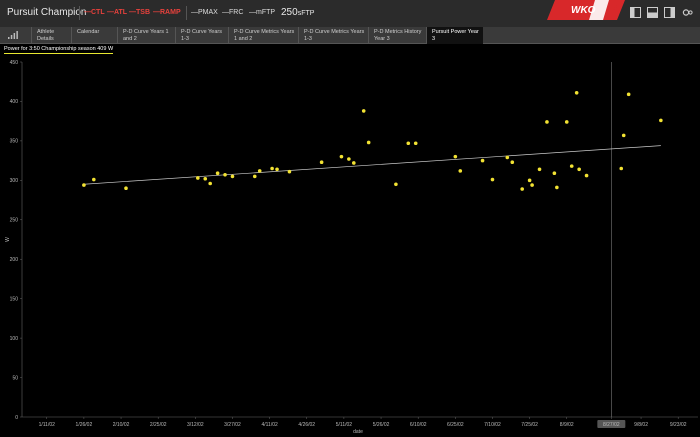 The image size is (700, 437). What do you see at coordinates (344, 425) in the screenshot?
I see `x-tick-label: 5/11/02` at bounding box center [344, 425].